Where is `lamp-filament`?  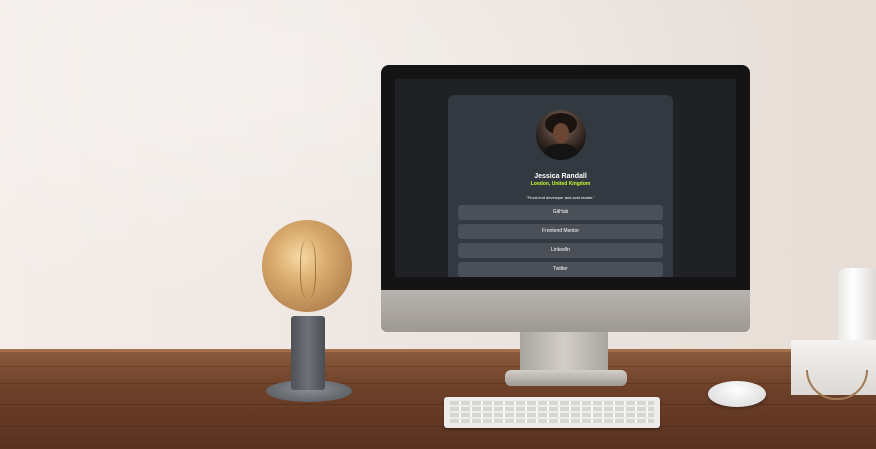 lamp-filament is located at coordinates (308, 269).